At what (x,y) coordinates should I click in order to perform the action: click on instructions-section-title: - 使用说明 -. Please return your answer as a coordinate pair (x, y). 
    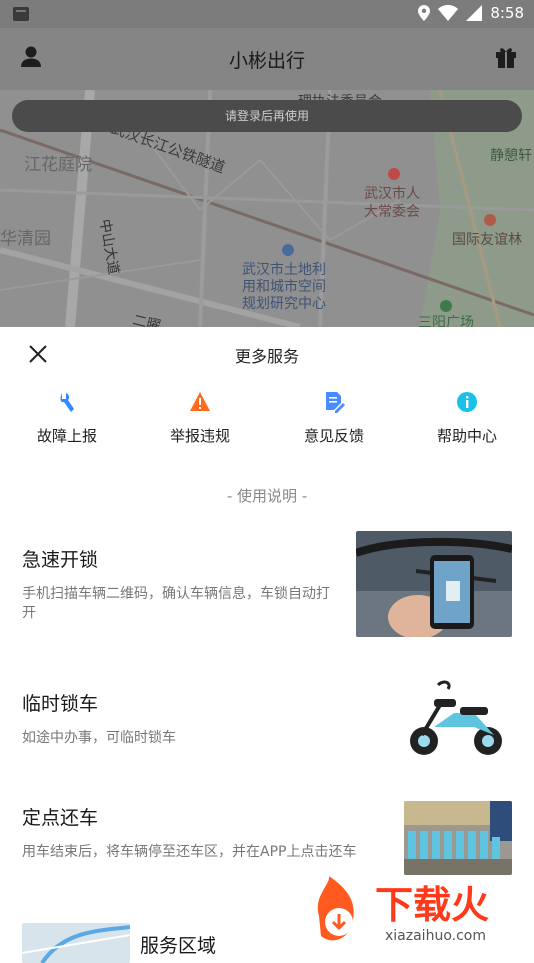
    Looking at the image, I should click on (267, 496).